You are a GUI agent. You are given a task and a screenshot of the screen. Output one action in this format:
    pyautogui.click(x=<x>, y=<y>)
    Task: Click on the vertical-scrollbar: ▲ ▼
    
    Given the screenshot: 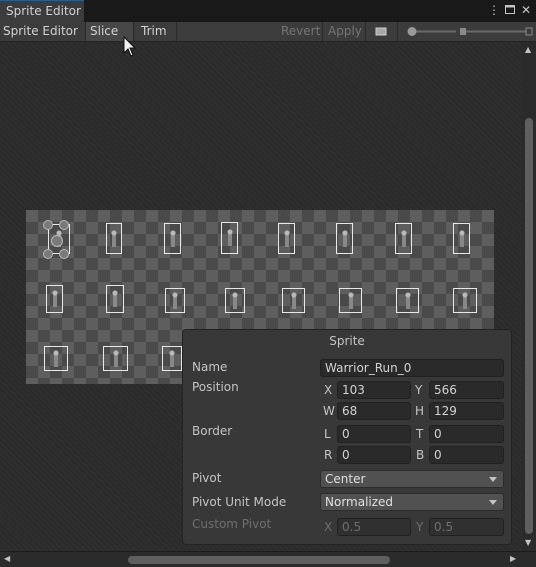 What is the action you would take?
    pyautogui.click(x=529, y=296)
    